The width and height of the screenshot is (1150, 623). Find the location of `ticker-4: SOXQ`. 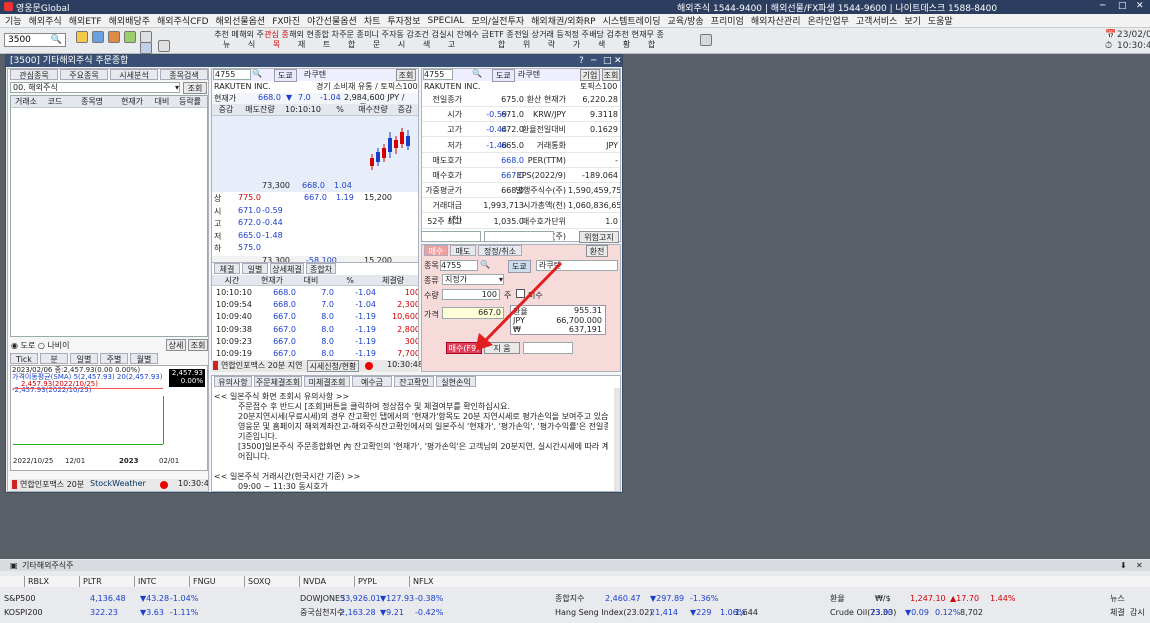

ticker-4: SOXQ is located at coordinates (257, 581).